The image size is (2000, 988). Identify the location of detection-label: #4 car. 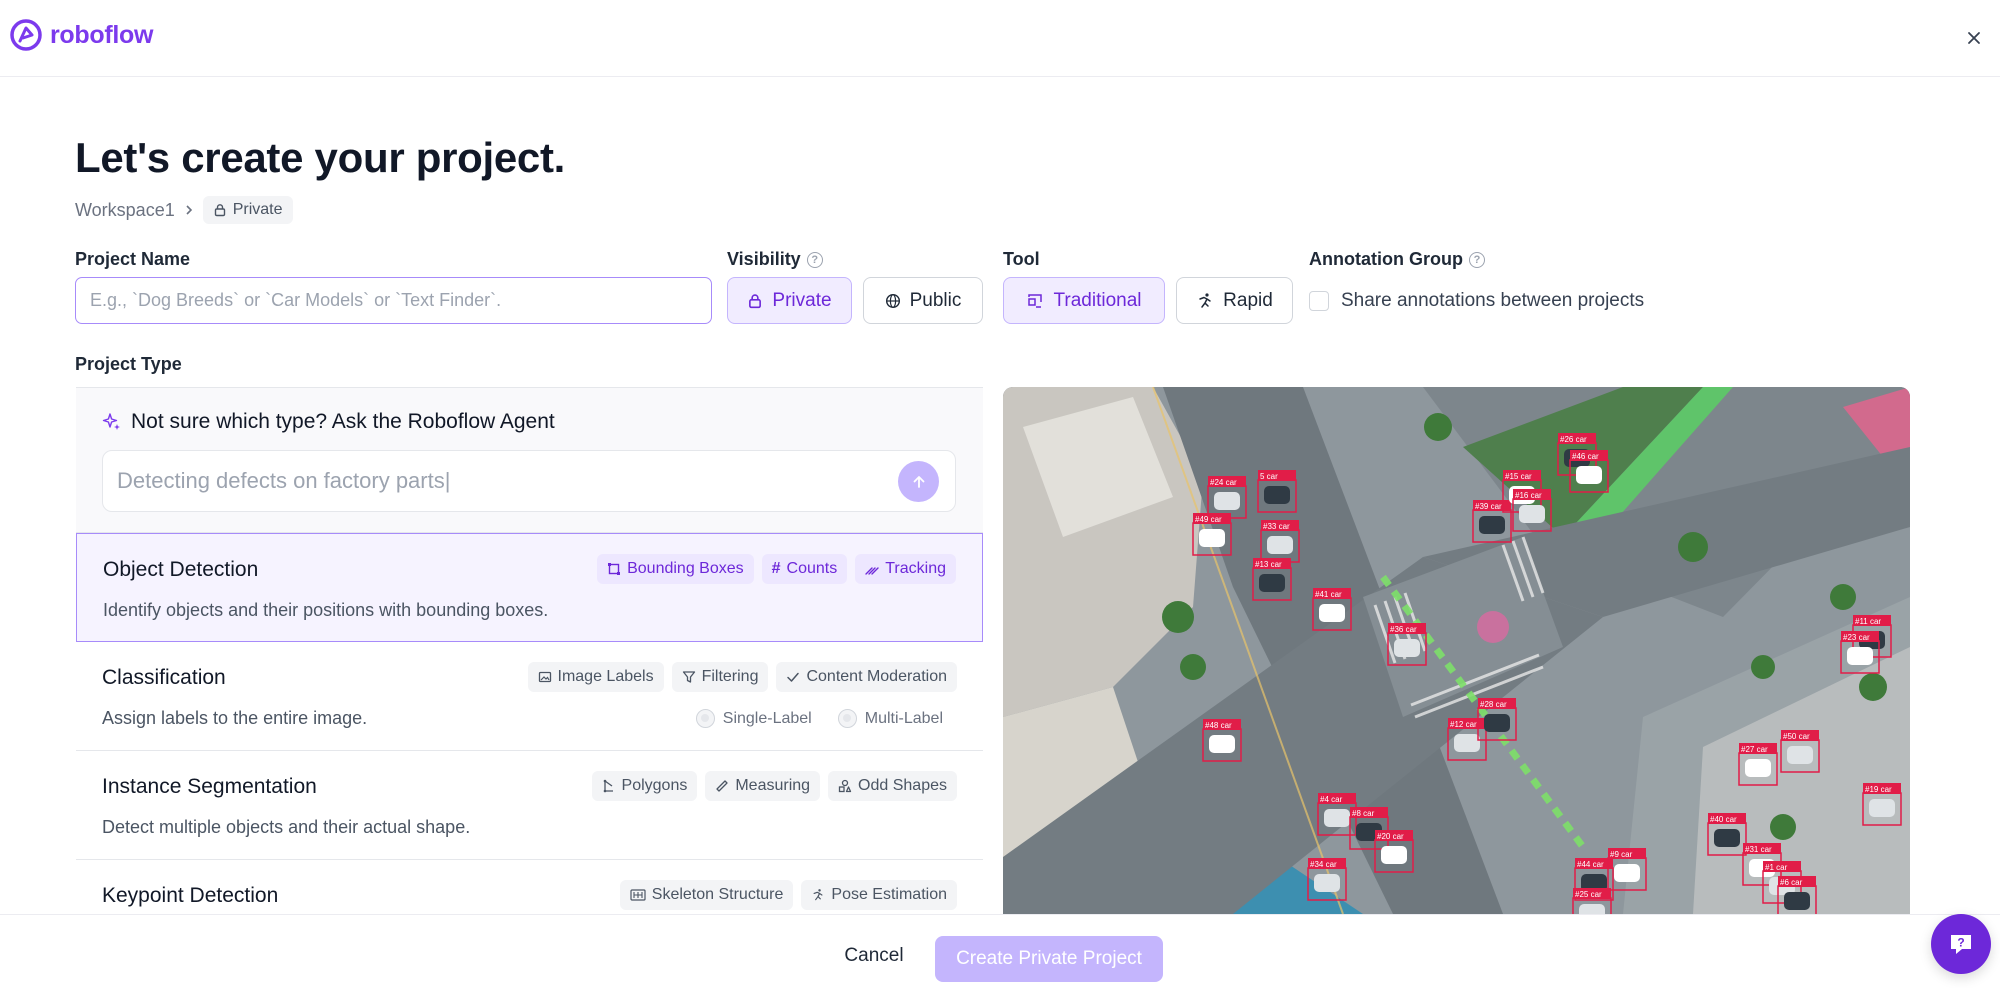
(1331, 799).